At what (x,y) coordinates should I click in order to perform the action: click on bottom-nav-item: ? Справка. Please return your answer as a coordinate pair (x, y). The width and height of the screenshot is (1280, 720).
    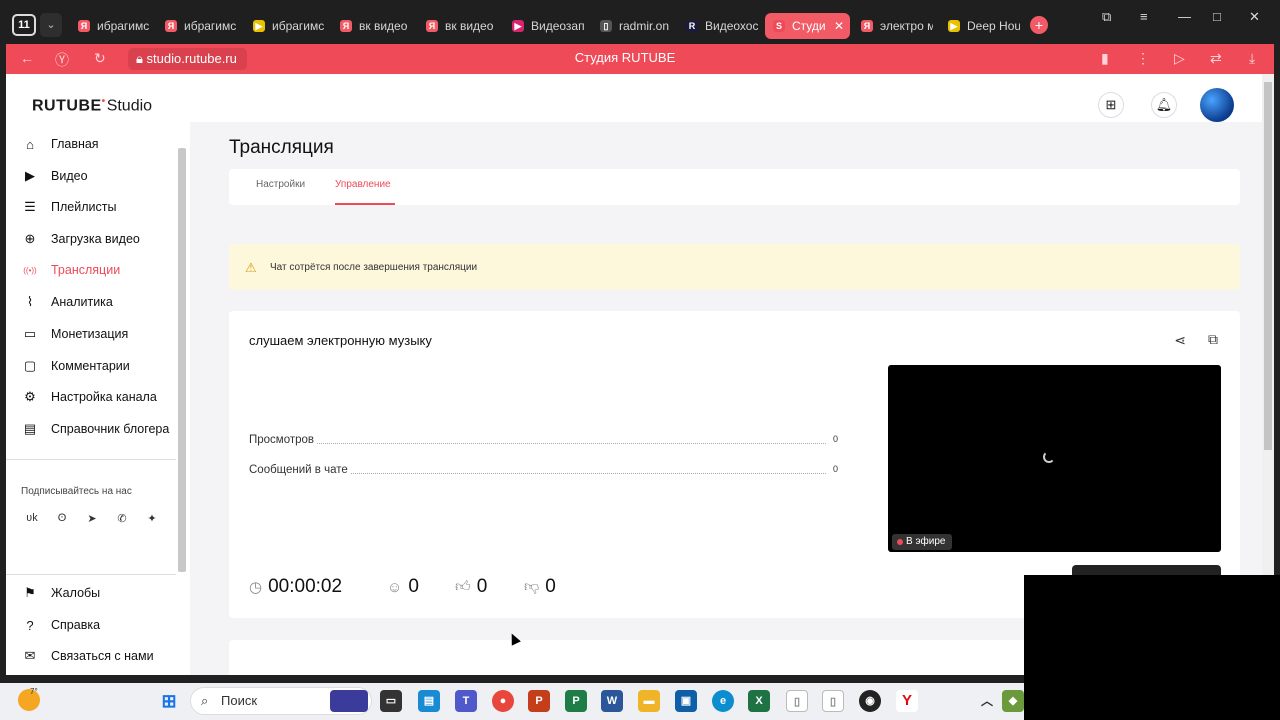
    Looking at the image, I should click on (61, 625).